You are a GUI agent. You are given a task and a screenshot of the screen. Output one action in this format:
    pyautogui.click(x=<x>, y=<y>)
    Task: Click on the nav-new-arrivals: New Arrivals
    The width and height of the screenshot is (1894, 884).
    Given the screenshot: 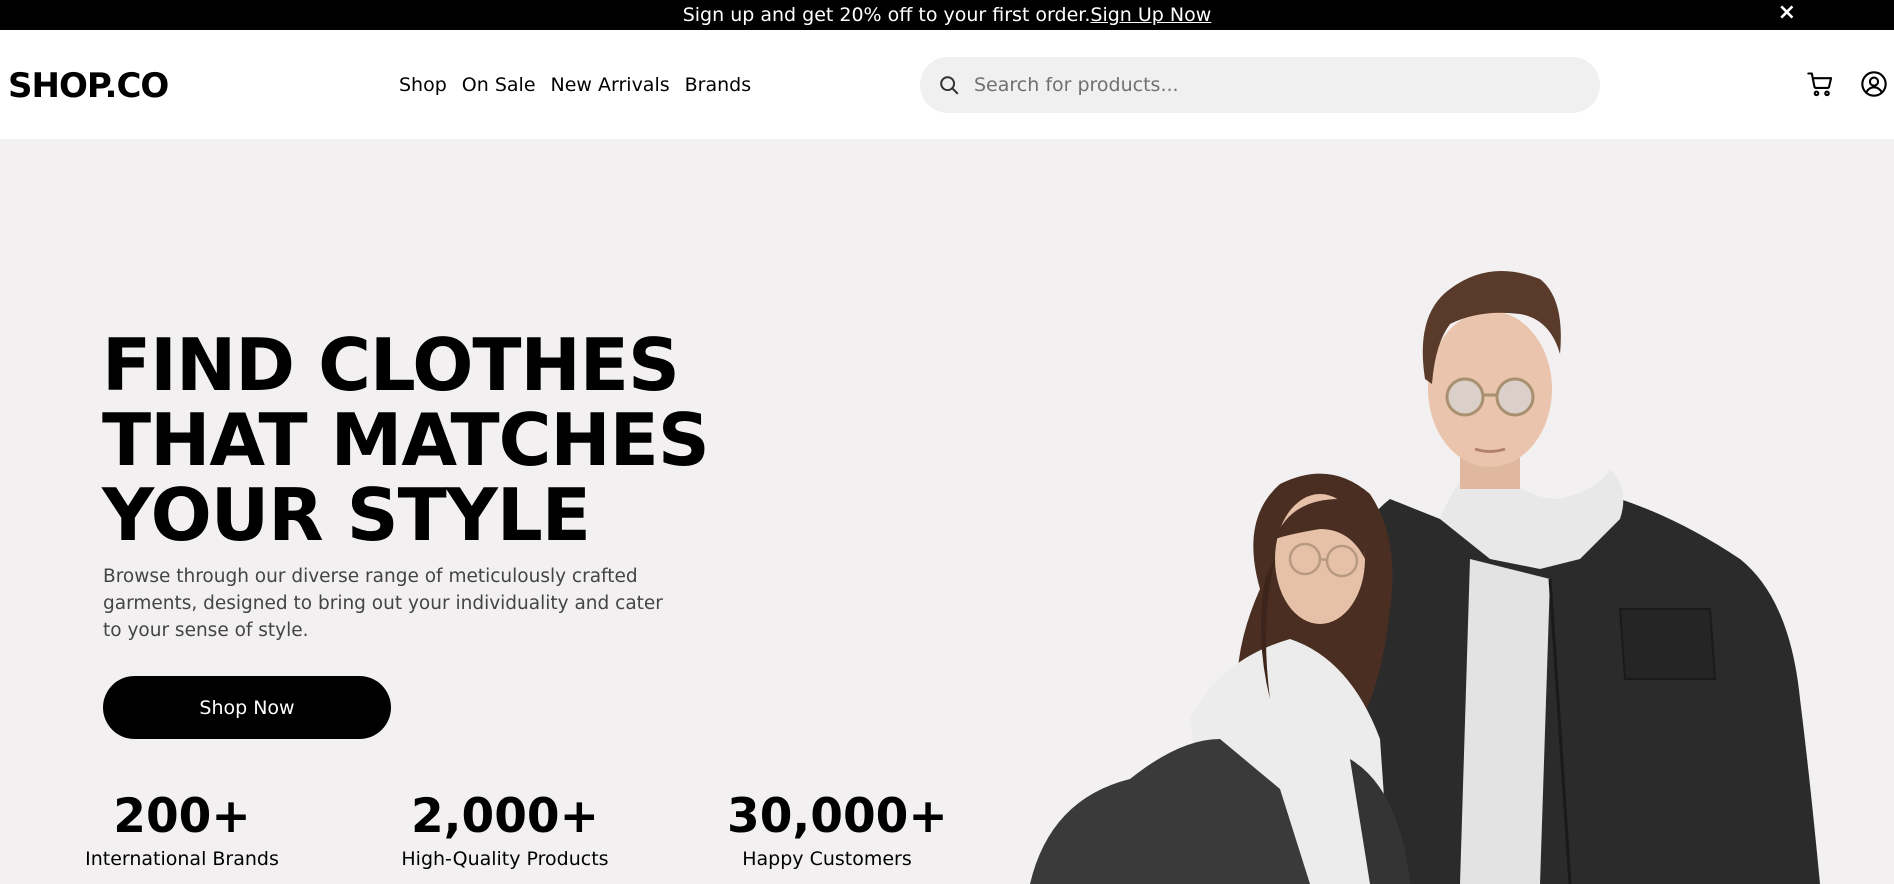 What is the action you would take?
    pyautogui.click(x=610, y=85)
    